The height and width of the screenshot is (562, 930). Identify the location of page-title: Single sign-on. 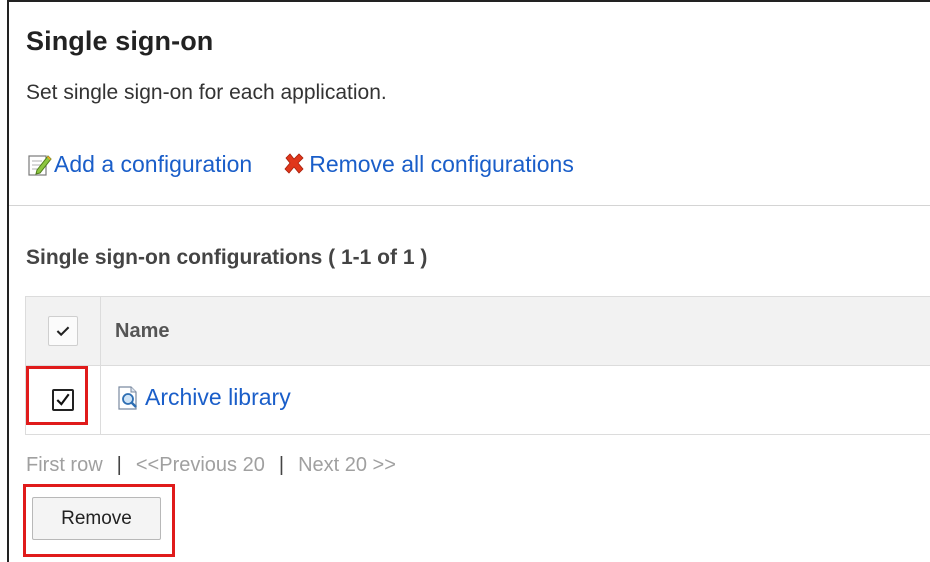
(120, 41).